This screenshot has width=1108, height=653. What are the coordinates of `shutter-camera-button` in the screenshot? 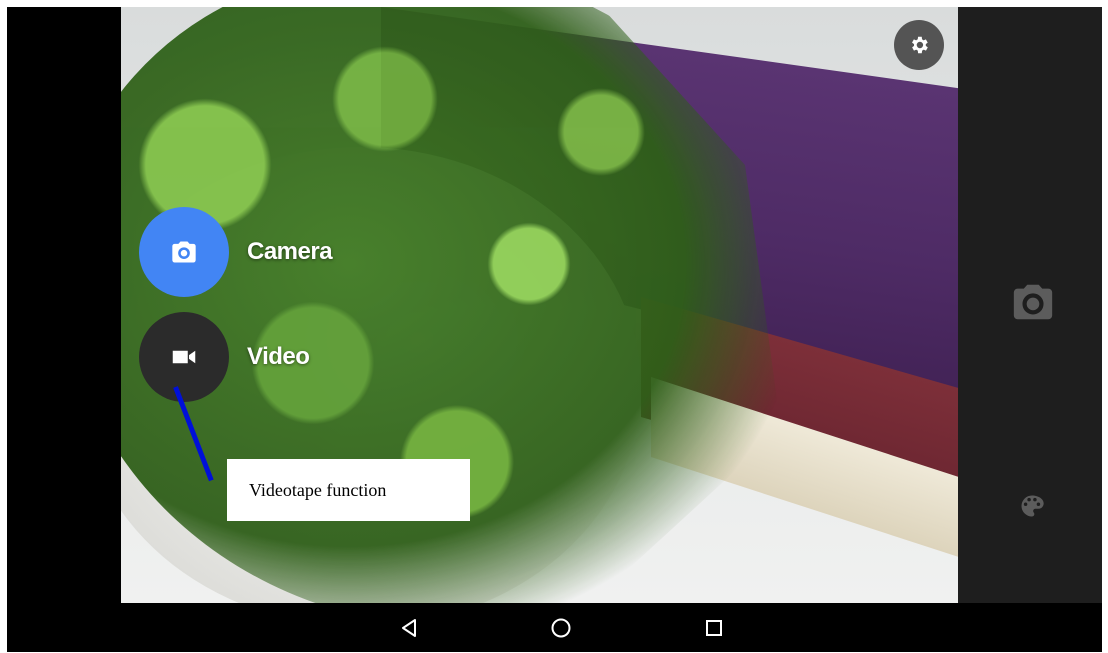 It's located at (1033, 304).